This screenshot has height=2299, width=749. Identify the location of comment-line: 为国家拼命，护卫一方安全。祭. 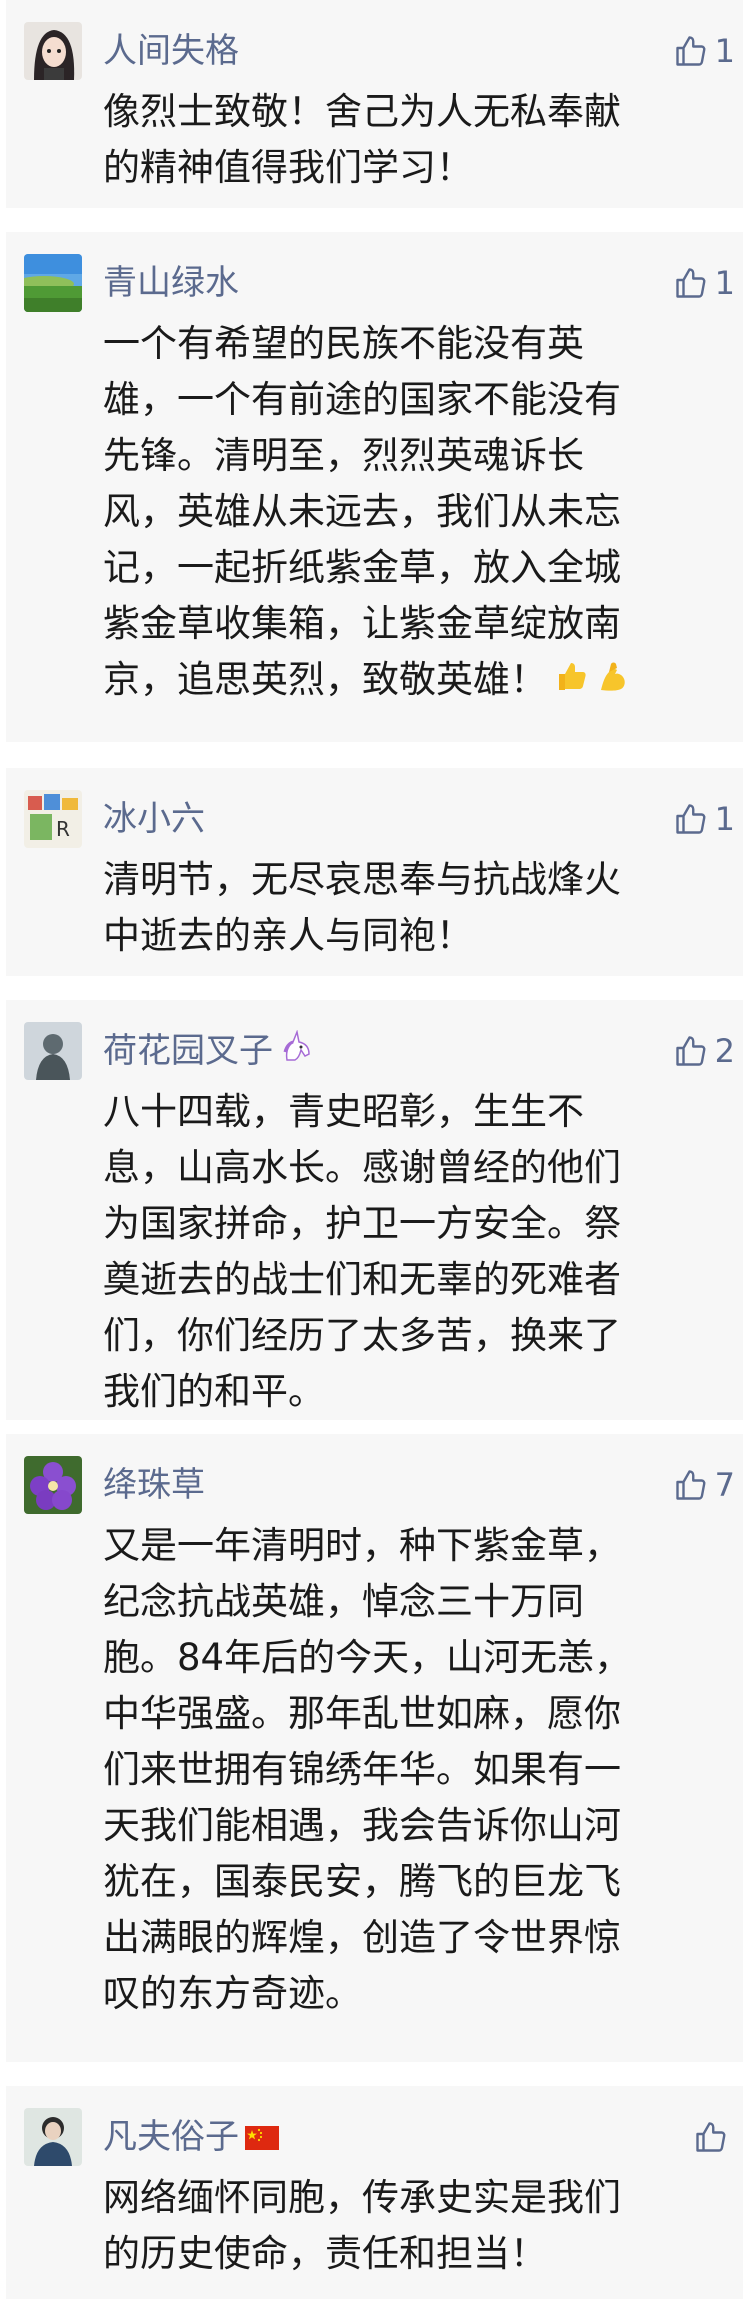
(362, 1223).